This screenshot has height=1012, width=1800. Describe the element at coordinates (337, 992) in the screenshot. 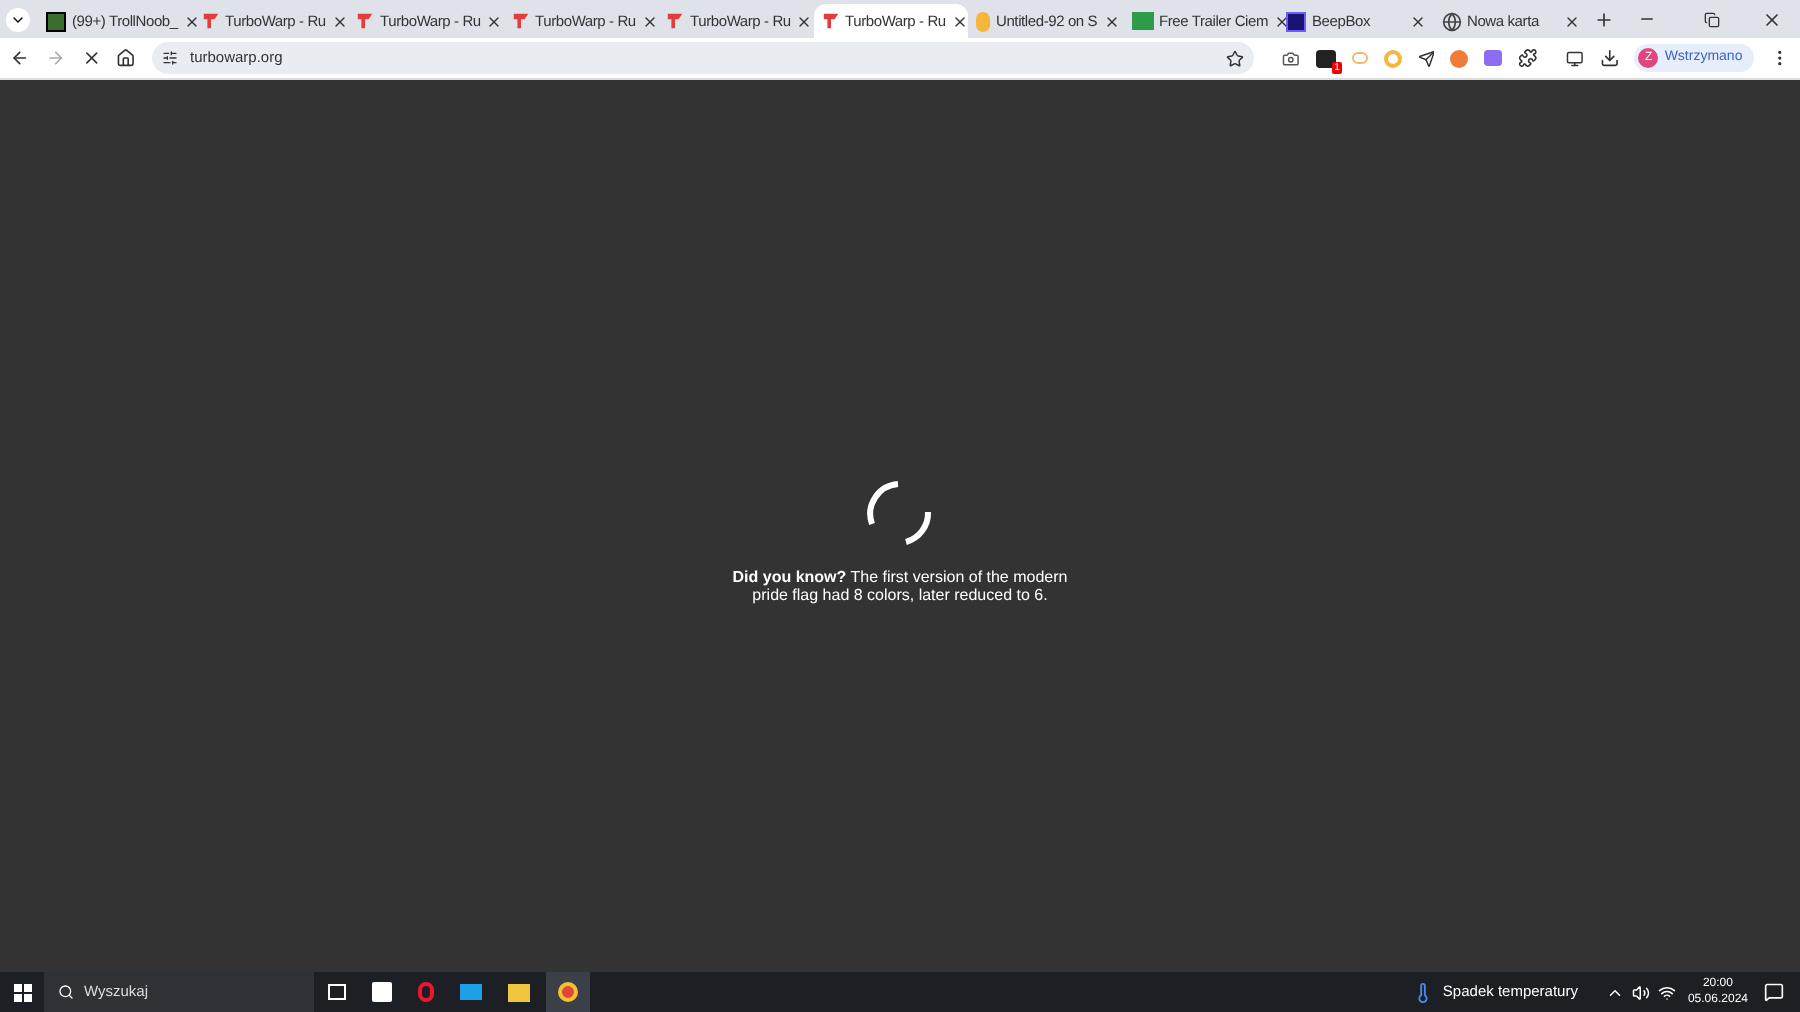

I see `task-view-icon` at that location.